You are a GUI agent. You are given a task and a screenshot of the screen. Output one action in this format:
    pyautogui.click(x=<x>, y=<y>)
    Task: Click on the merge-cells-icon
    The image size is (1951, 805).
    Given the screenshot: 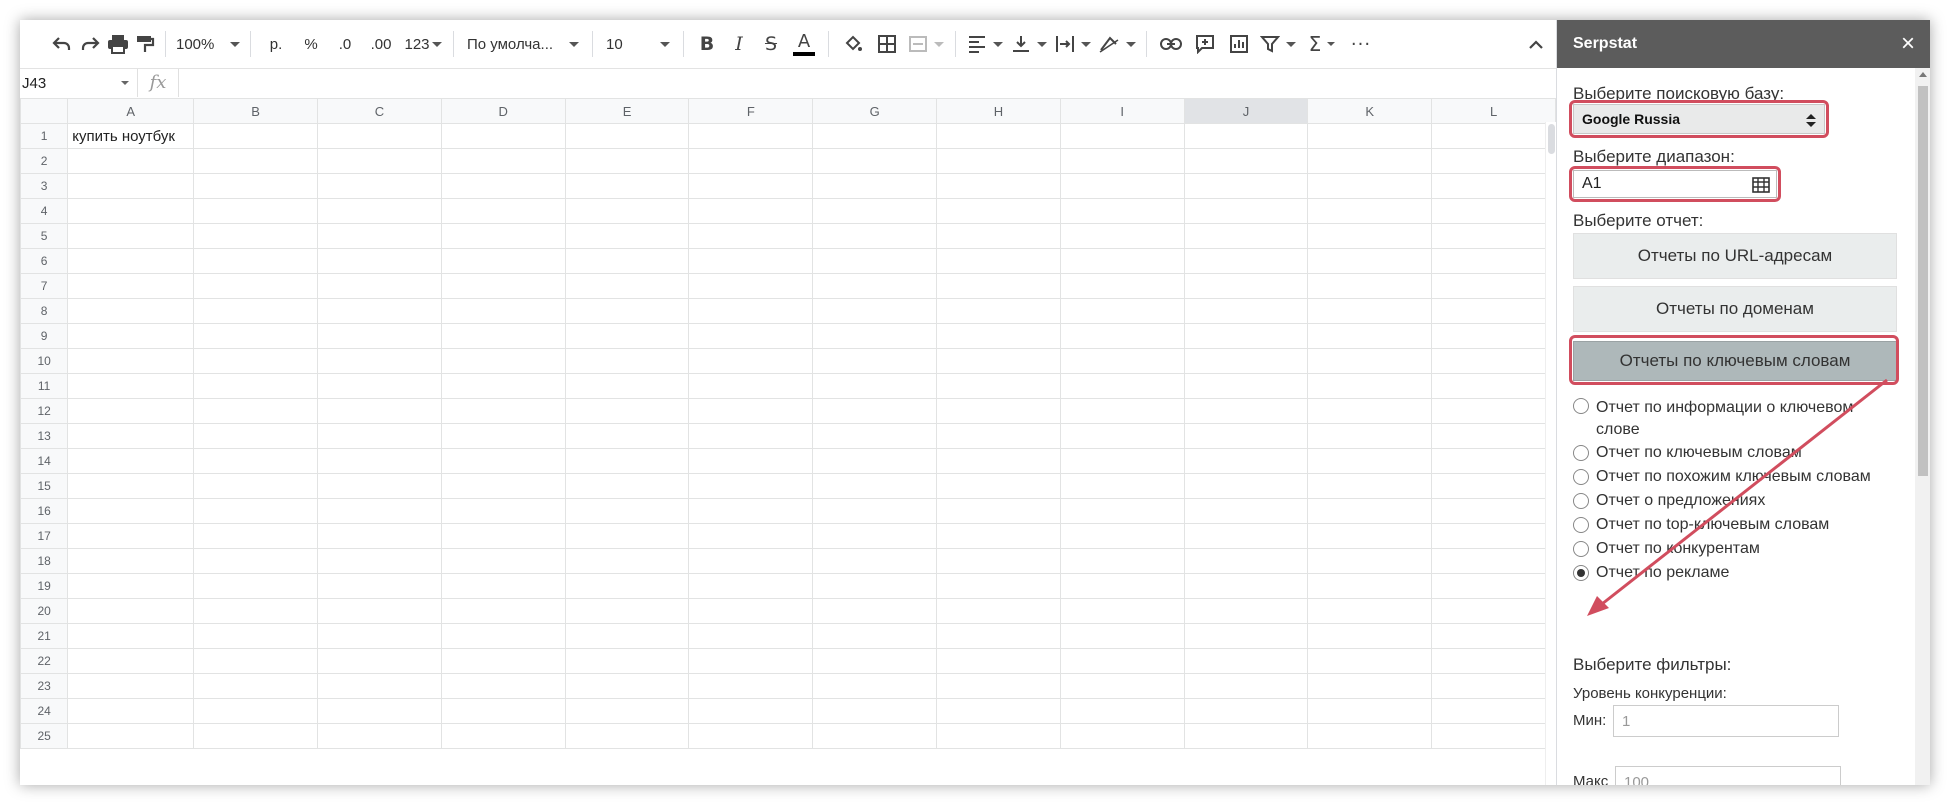 What is the action you would take?
    pyautogui.click(x=926, y=44)
    